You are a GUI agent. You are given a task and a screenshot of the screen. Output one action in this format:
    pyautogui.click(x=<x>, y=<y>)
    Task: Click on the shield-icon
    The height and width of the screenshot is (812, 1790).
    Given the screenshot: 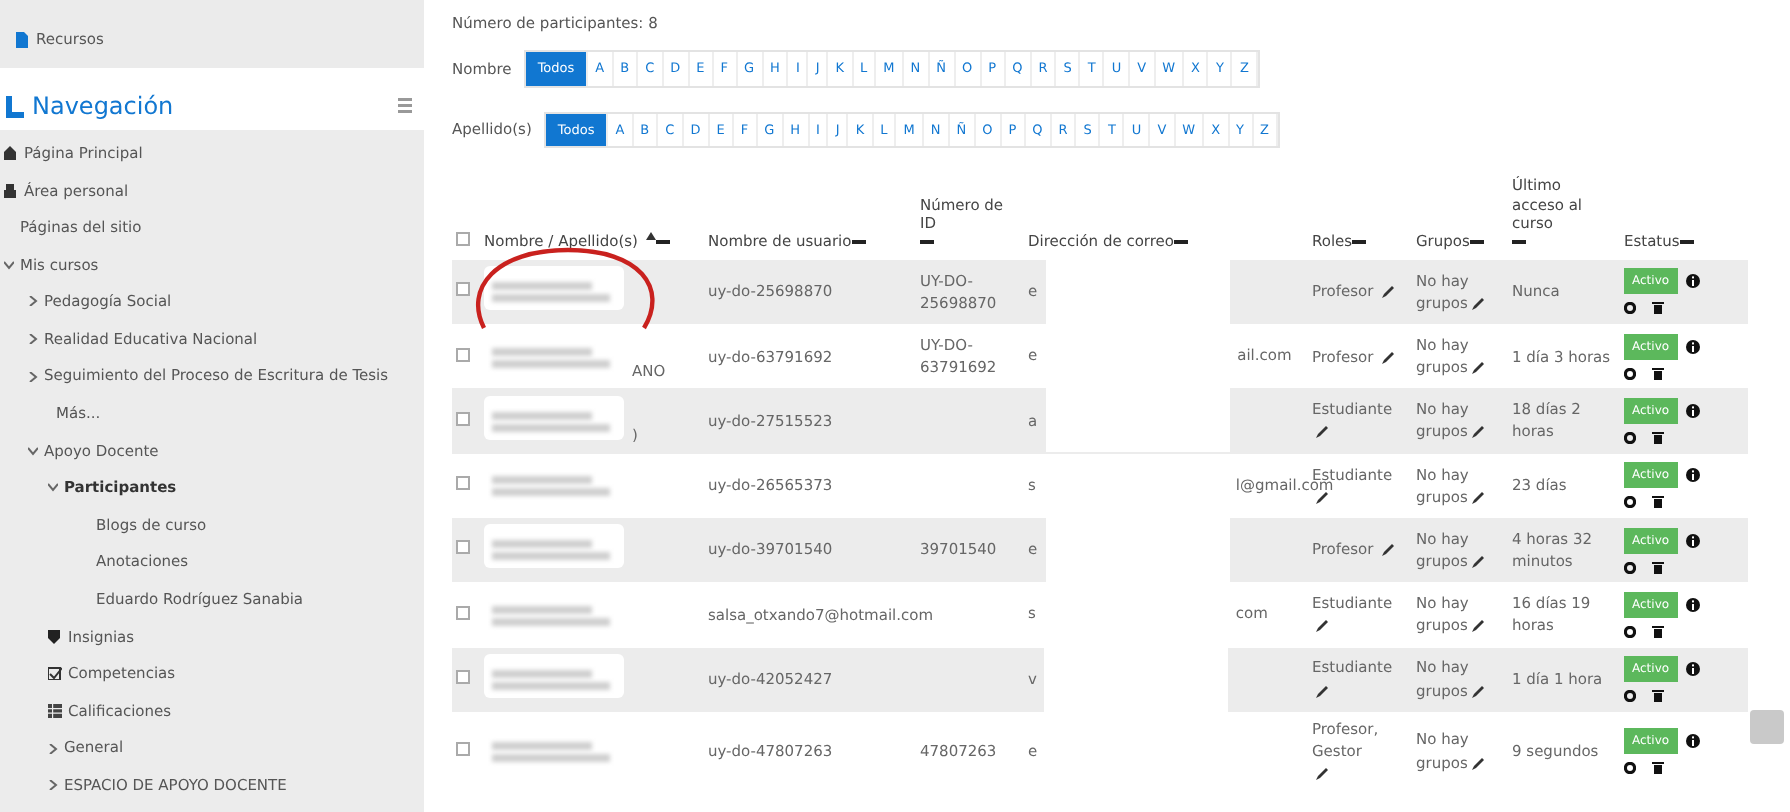 What is the action you would take?
    pyautogui.click(x=55, y=636)
    